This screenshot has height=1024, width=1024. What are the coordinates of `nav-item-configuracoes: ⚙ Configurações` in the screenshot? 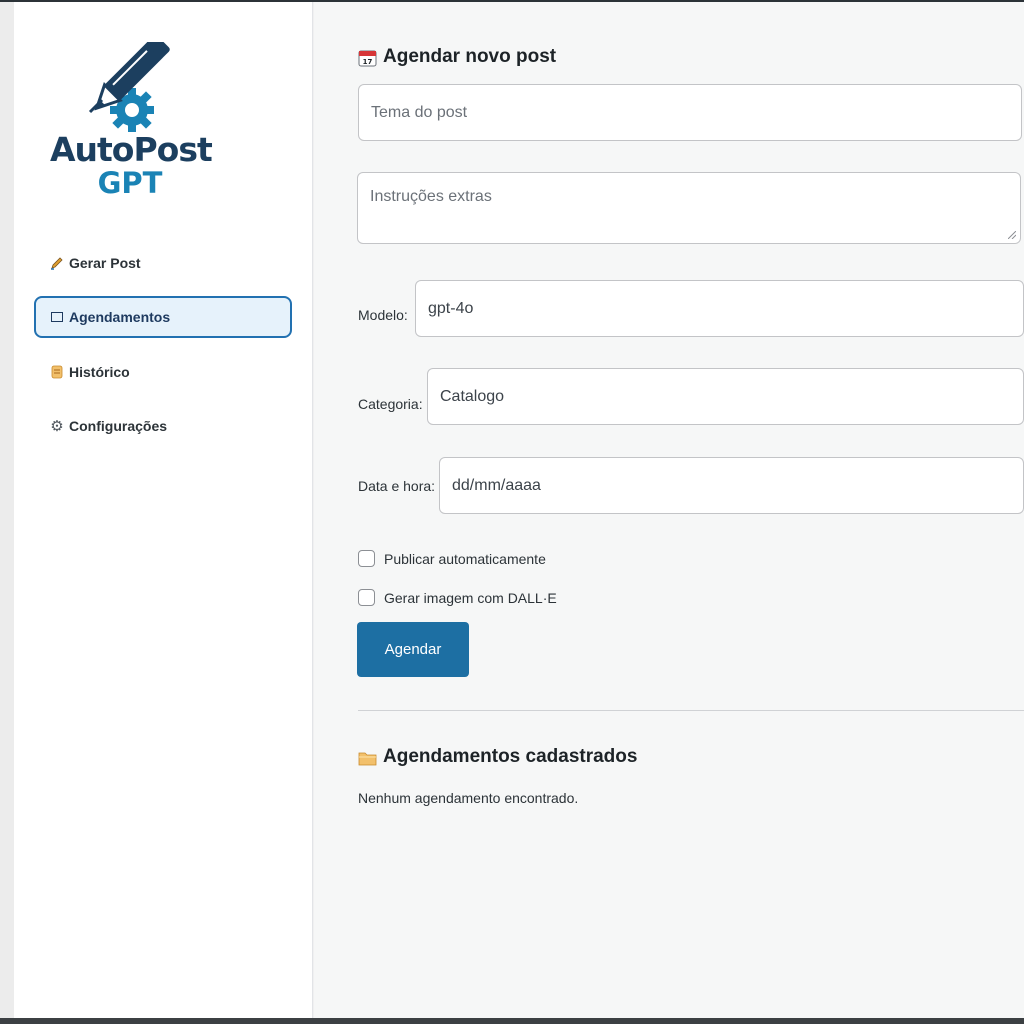 It's located at (163, 426).